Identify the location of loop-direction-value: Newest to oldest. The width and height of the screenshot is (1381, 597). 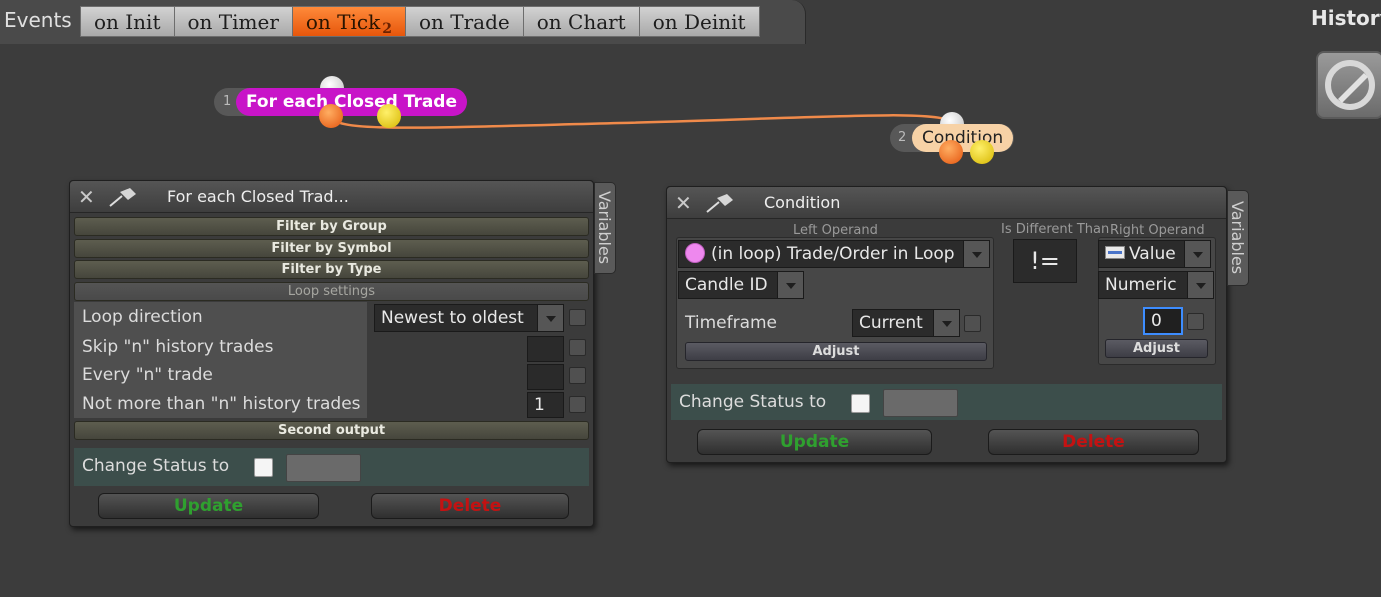
(452, 318).